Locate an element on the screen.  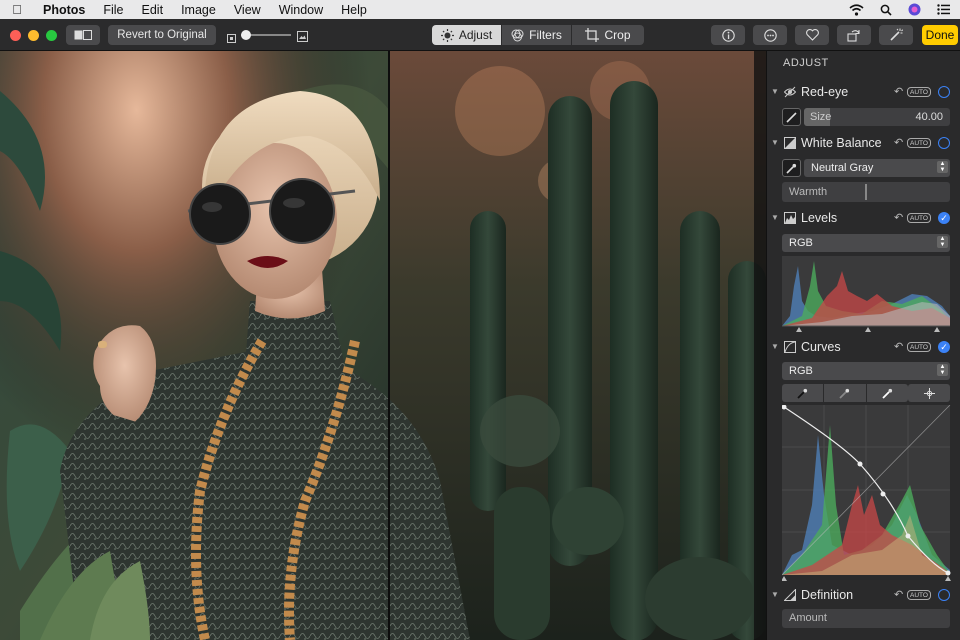
warmth-slider: Warmth is located at coordinates (866, 192).